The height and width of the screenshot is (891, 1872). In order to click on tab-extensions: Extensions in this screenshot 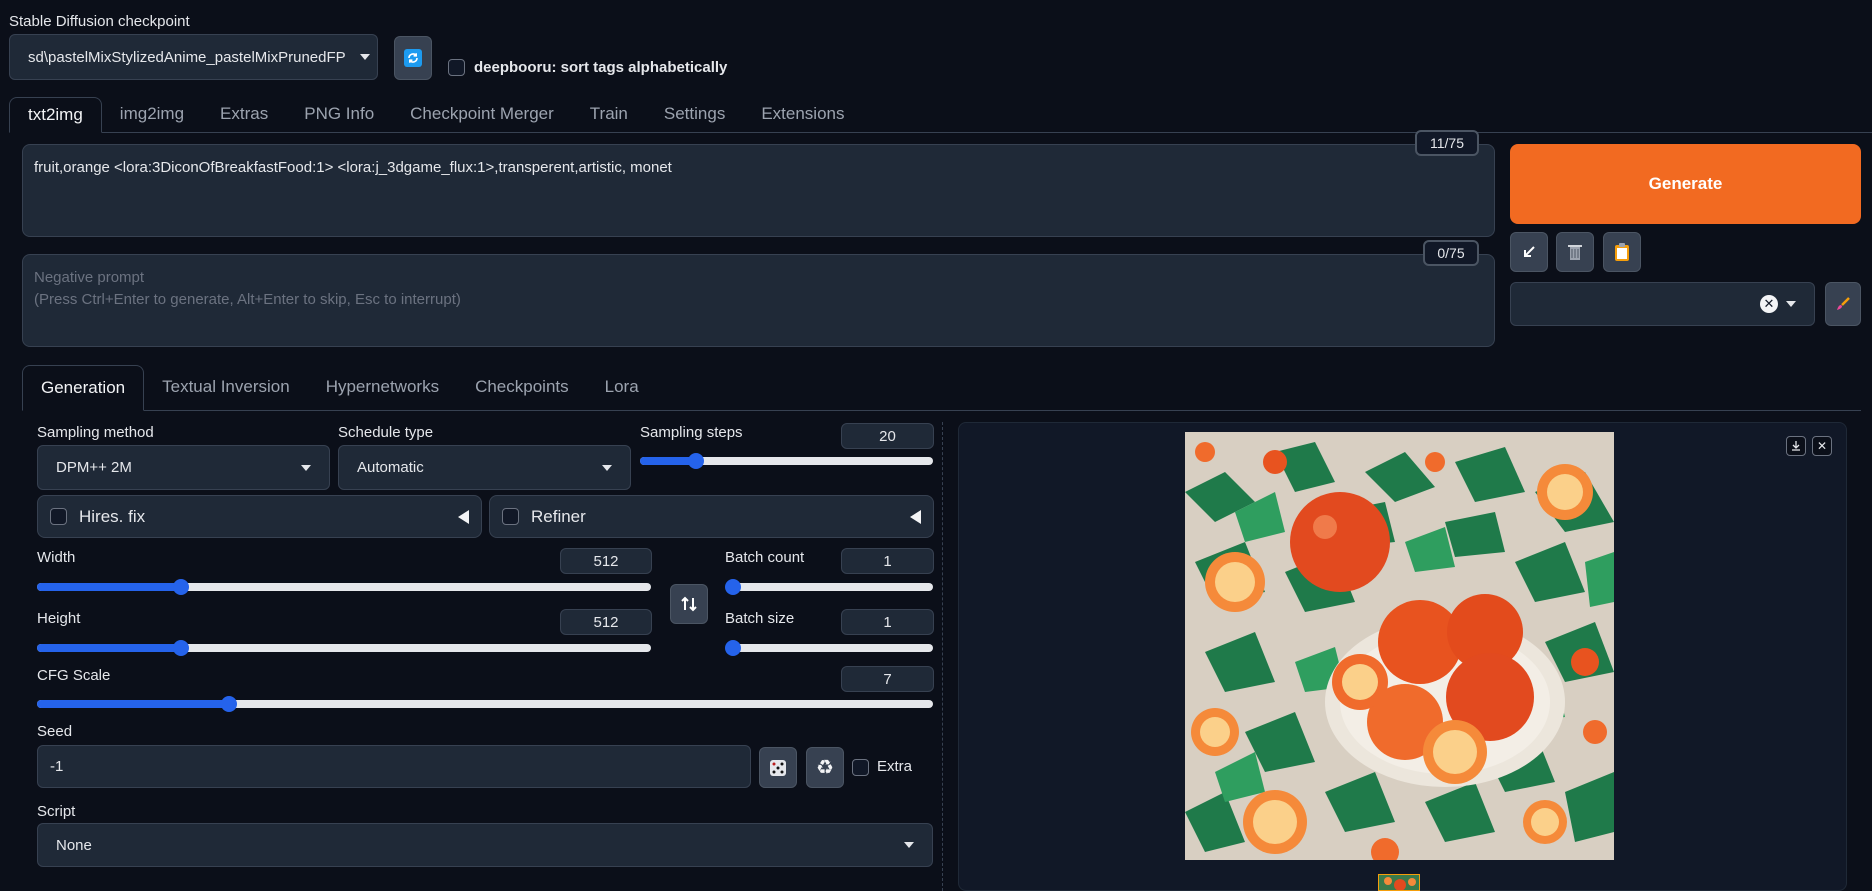, I will do `click(802, 114)`.